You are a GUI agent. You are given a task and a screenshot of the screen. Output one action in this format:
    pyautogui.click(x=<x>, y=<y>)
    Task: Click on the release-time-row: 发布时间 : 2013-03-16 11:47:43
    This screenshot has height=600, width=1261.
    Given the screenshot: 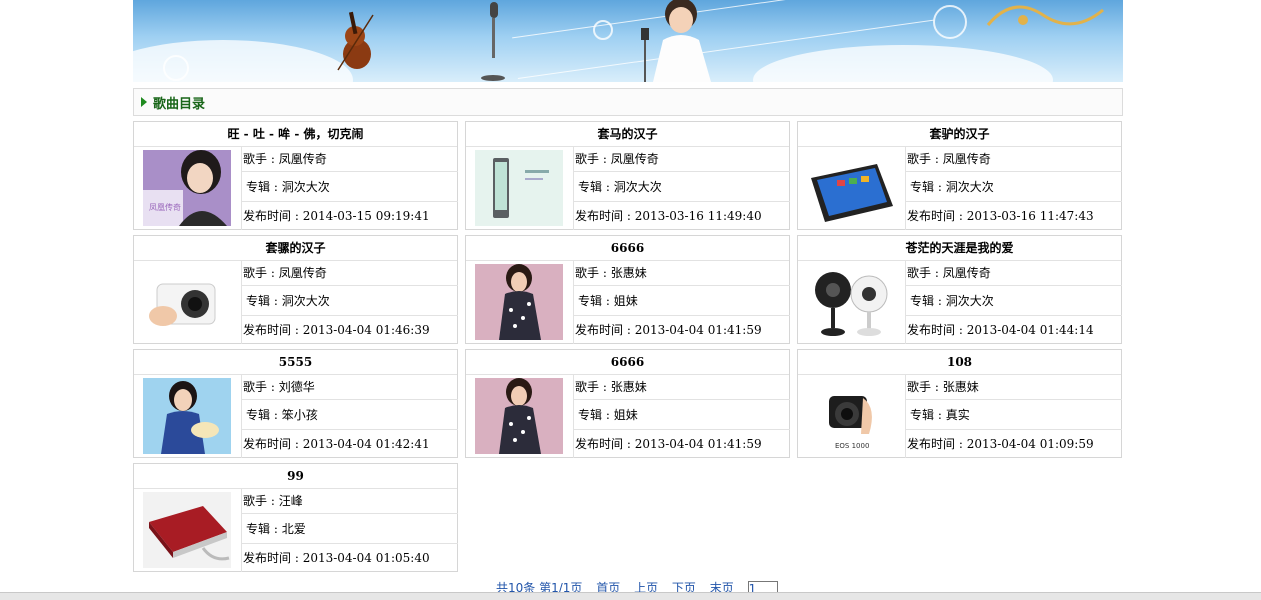 What is the action you would take?
    pyautogui.click(x=1000, y=216)
    